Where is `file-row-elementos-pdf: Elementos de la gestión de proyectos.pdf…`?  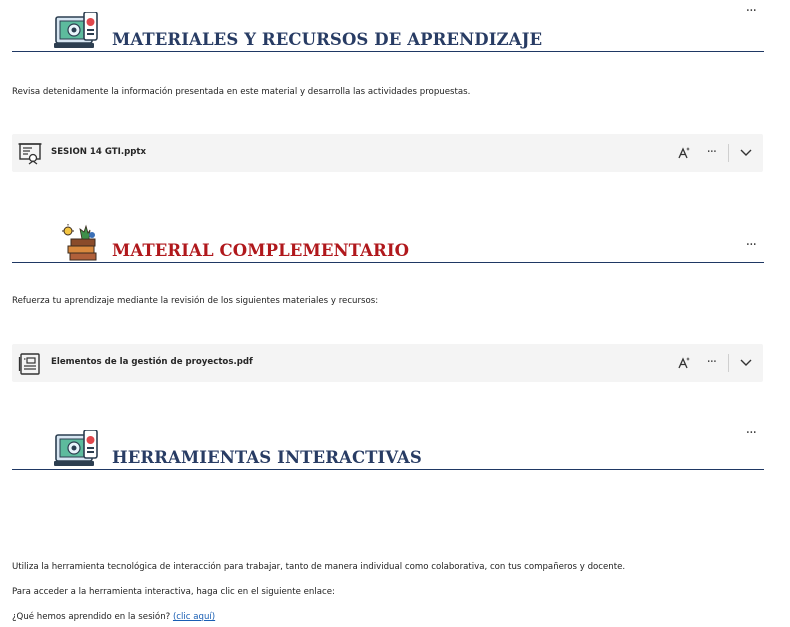
file-row-elementos-pdf: Elementos de la gestión de proyectos.pdf… is located at coordinates (387, 363).